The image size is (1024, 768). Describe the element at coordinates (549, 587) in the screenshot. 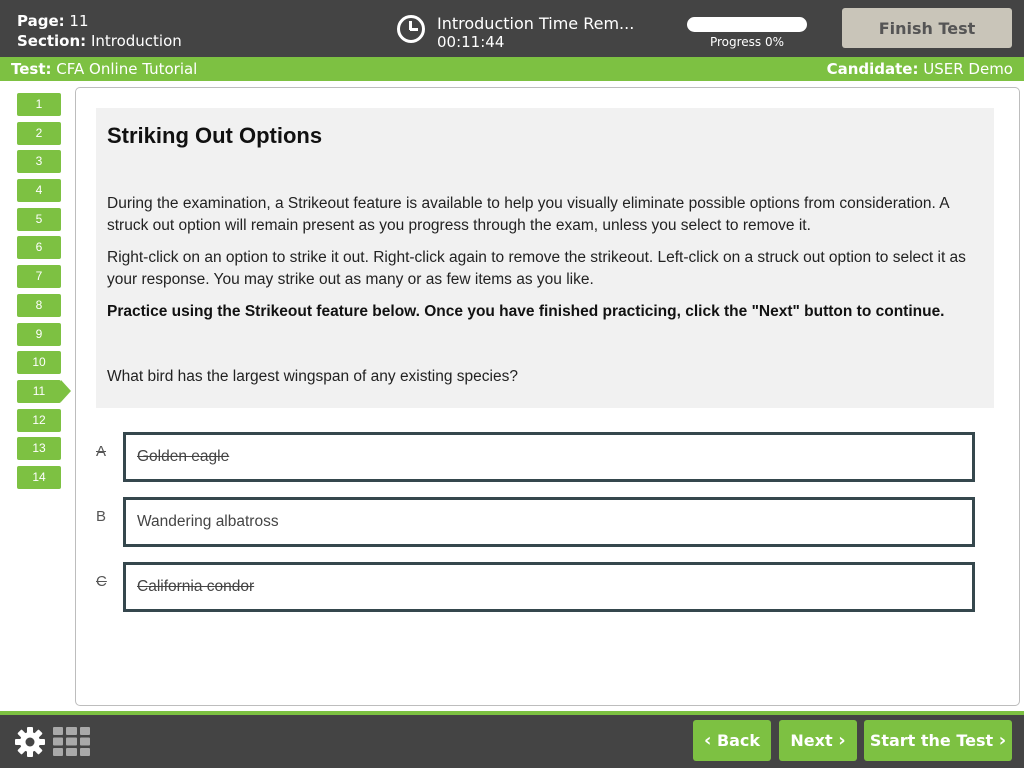

I see `option-c: California condor` at that location.